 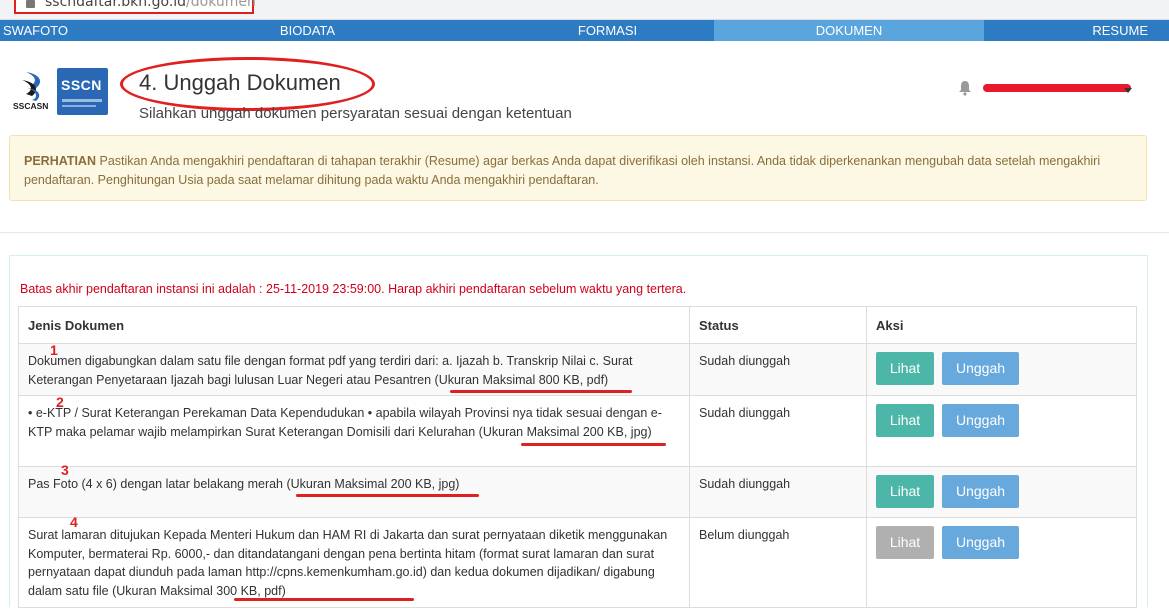 I want to click on redacted-username, so click(x=1057, y=88).